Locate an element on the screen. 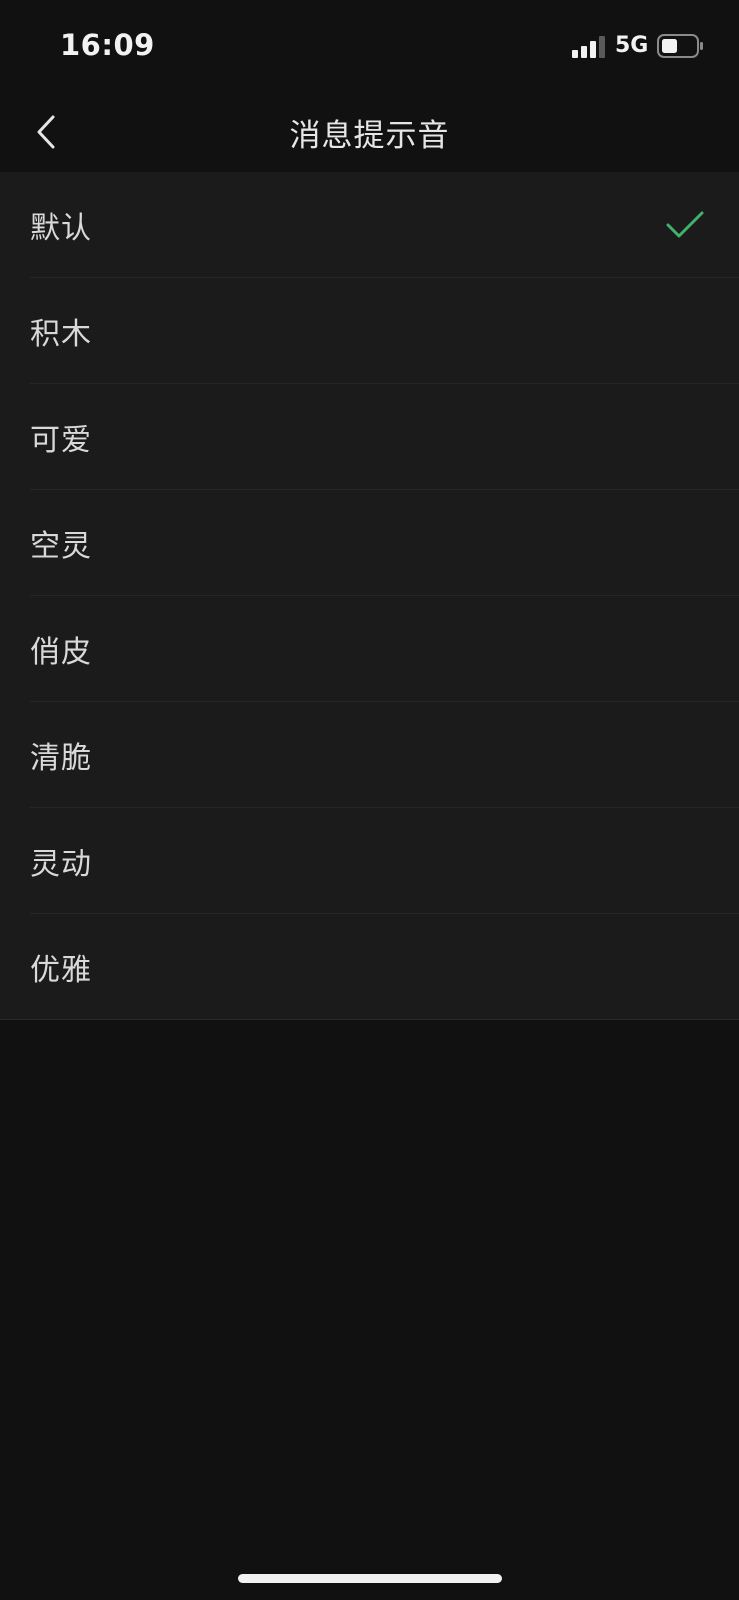  navigation-bar: 消息提示音 is located at coordinates (369, 132).